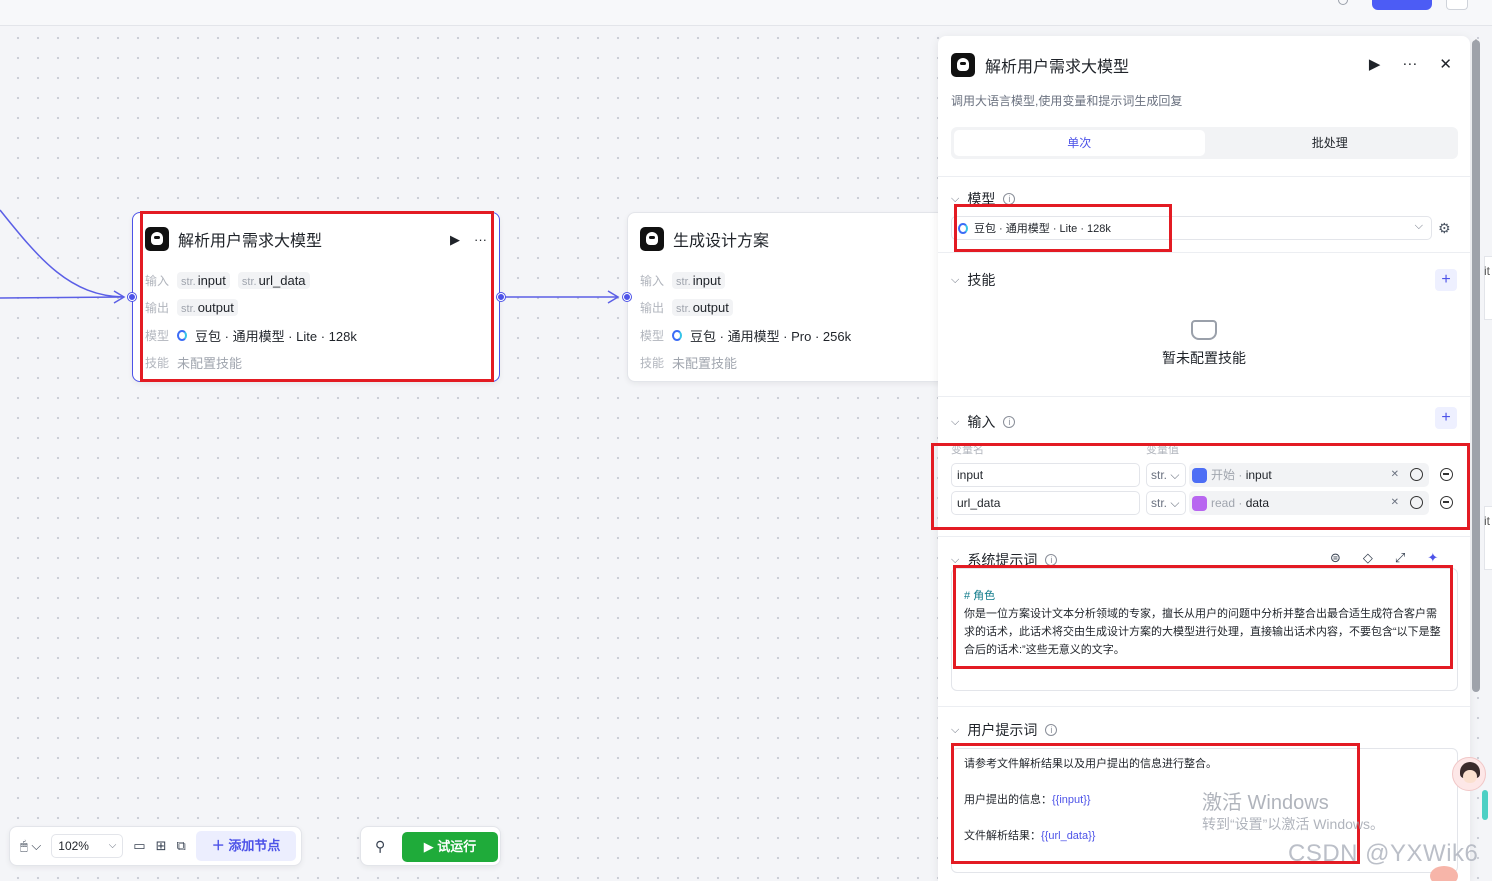  I want to click on minimap-icon: ⧉, so click(180, 846).